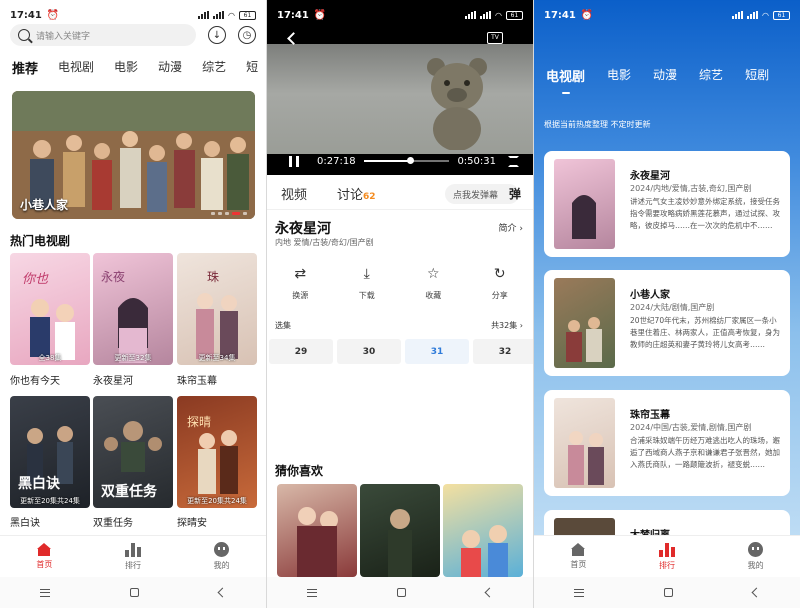  I want to click on download-icon: ↓, so click(217, 35).